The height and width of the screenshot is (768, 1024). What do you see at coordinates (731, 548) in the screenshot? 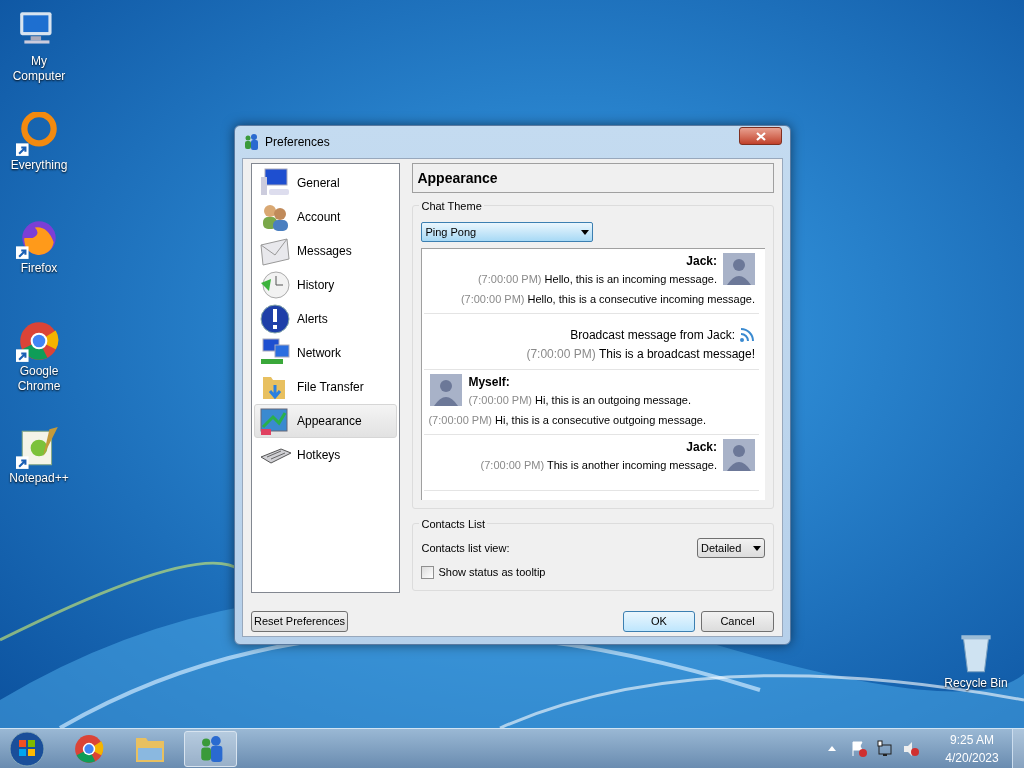
I see `view-dropdown: Detailed` at bounding box center [731, 548].